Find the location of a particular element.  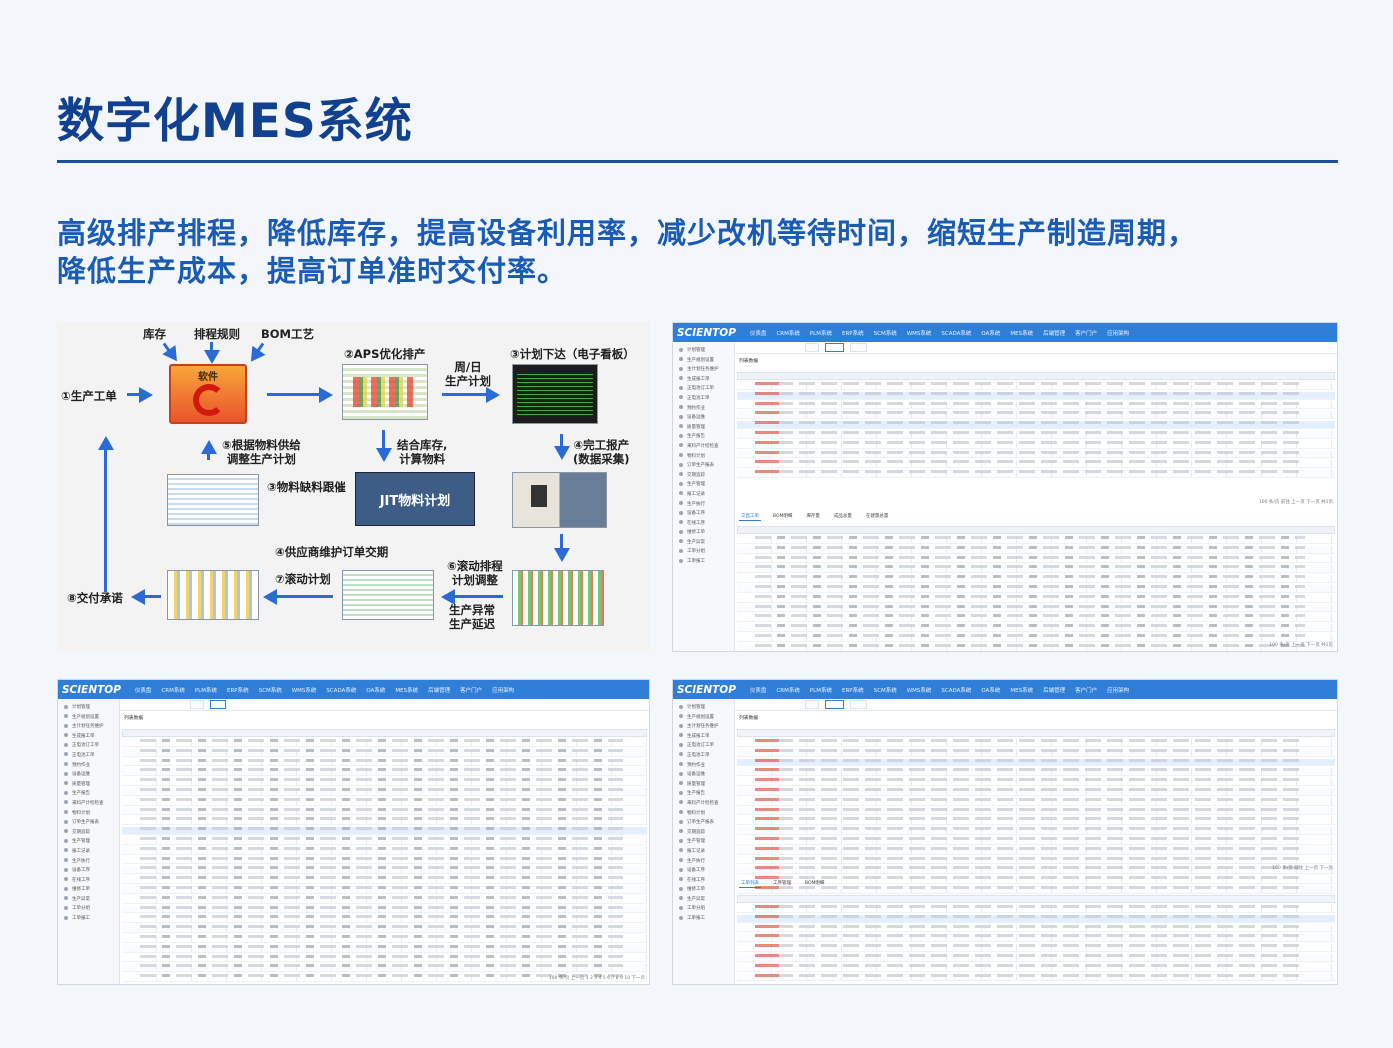

sidebar-item: 生产管理 is located at coordinates (703, 842).